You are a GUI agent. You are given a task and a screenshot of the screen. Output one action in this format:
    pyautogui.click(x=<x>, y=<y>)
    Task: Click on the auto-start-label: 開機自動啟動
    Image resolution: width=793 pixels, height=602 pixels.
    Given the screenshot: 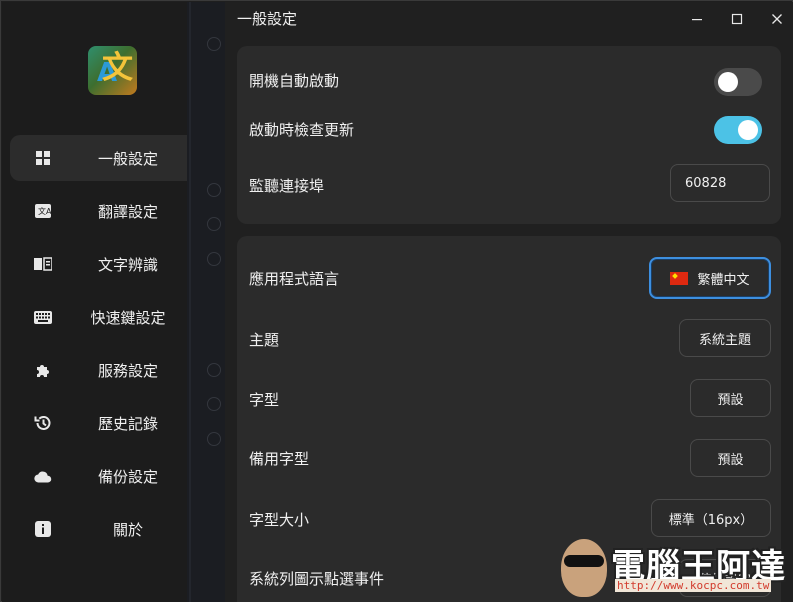 What is the action you would take?
    pyautogui.click(x=294, y=81)
    